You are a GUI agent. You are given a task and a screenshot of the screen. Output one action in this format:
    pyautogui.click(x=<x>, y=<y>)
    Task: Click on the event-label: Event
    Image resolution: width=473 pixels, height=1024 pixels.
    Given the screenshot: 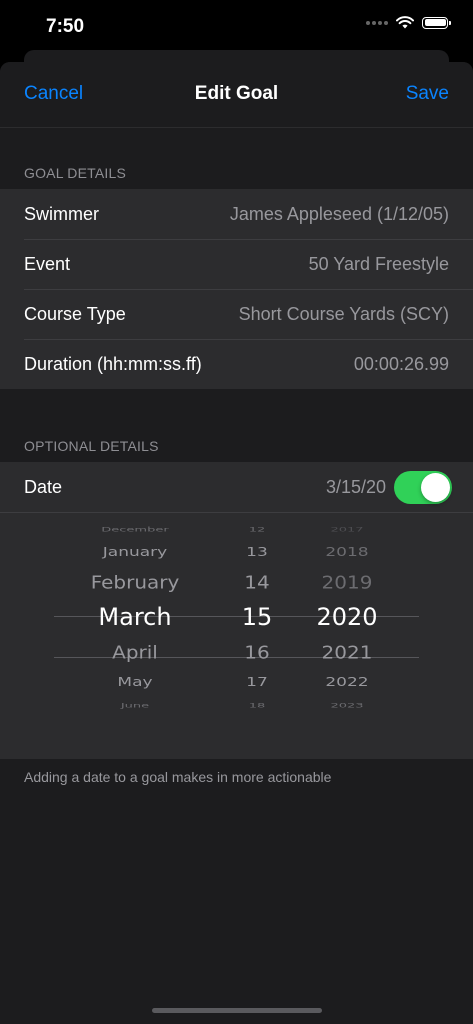 What is the action you would take?
    pyautogui.click(x=47, y=264)
    